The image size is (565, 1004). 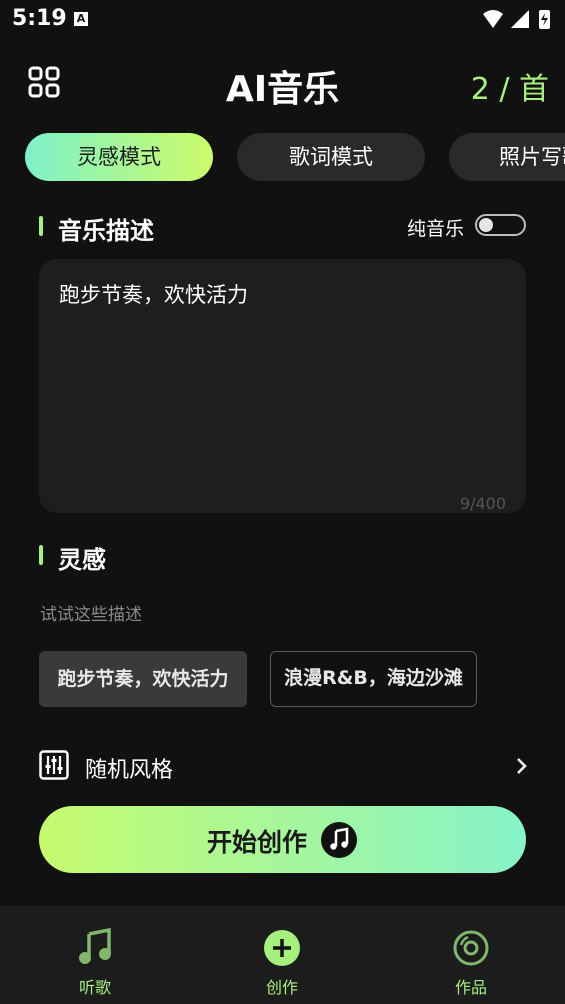 What do you see at coordinates (153, 295) in the screenshot?
I see `description-text: 跑步节奏，欢快活力` at bounding box center [153, 295].